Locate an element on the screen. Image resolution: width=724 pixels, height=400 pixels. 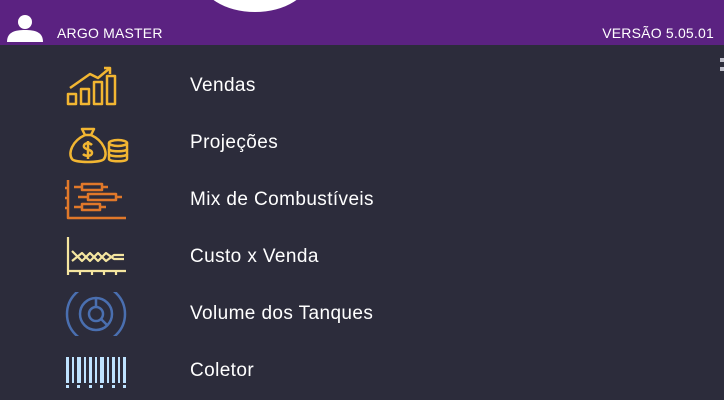
menu-item-custo-venda: Custo x Venda is located at coordinates (350, 257).